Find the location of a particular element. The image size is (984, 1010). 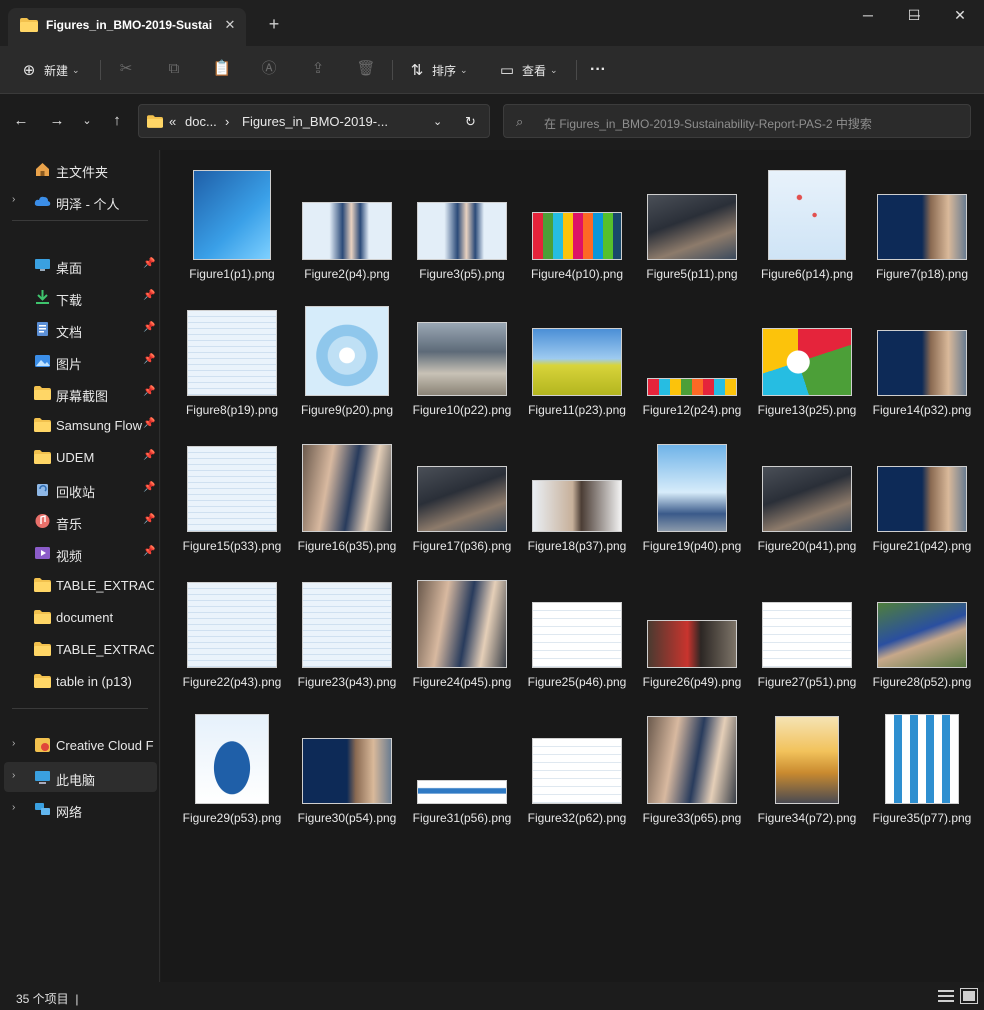

file-item: Figure35(p77).png is located at coordinates (922, 772).